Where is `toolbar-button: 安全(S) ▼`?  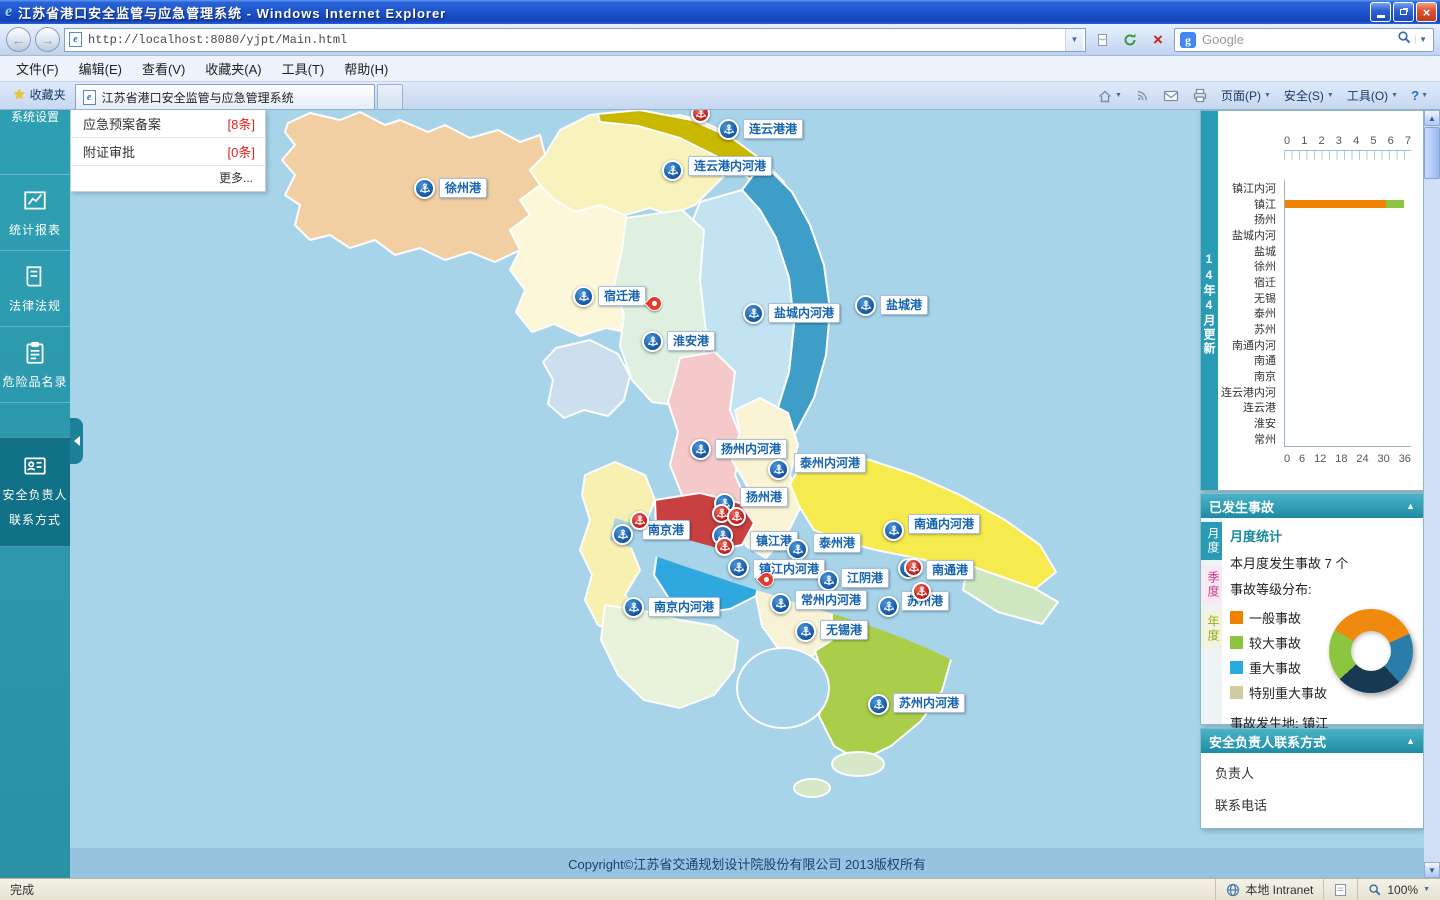 toolbar-button: 安全(S) ▼ is located at coordinates (1309, 95).